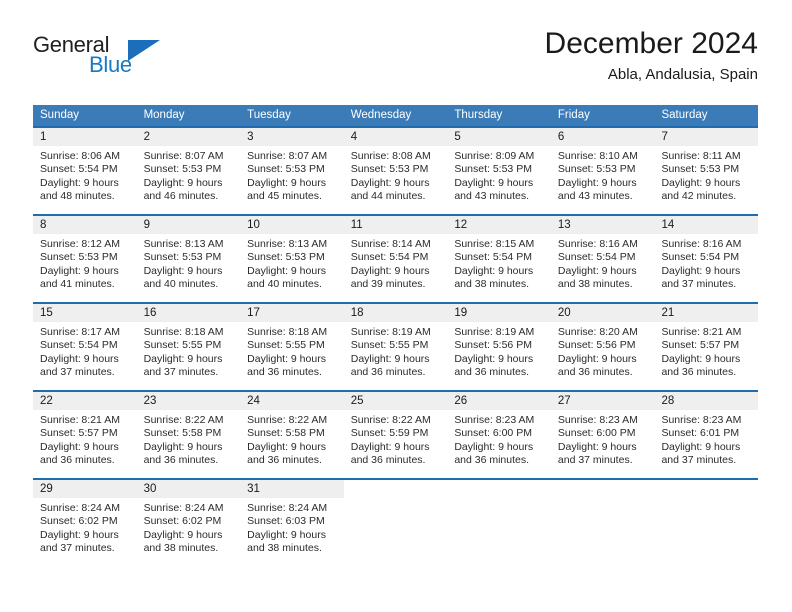 The height and width of the screenshot is (612, 792). Describe the element at coordinates (494, 156) in the screenshot. I see `sunrise-text: Sunrise: 8:09 AM` at that location.